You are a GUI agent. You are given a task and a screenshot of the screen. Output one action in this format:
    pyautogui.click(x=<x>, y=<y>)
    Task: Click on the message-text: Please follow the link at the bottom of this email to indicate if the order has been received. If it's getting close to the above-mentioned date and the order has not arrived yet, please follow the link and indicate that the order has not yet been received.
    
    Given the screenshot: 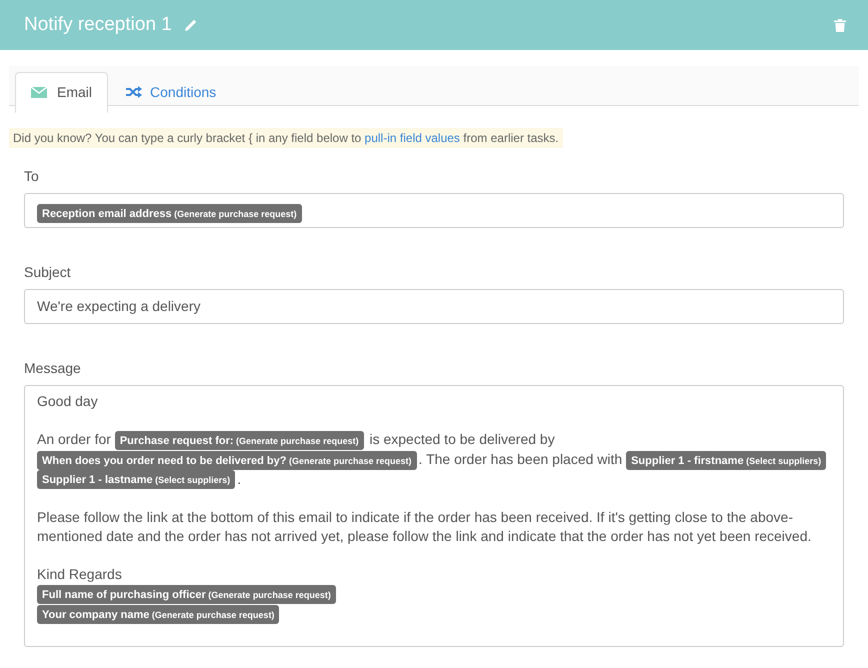 What is the action you would take?
    pyautogui.click(x=424, y=526)
    